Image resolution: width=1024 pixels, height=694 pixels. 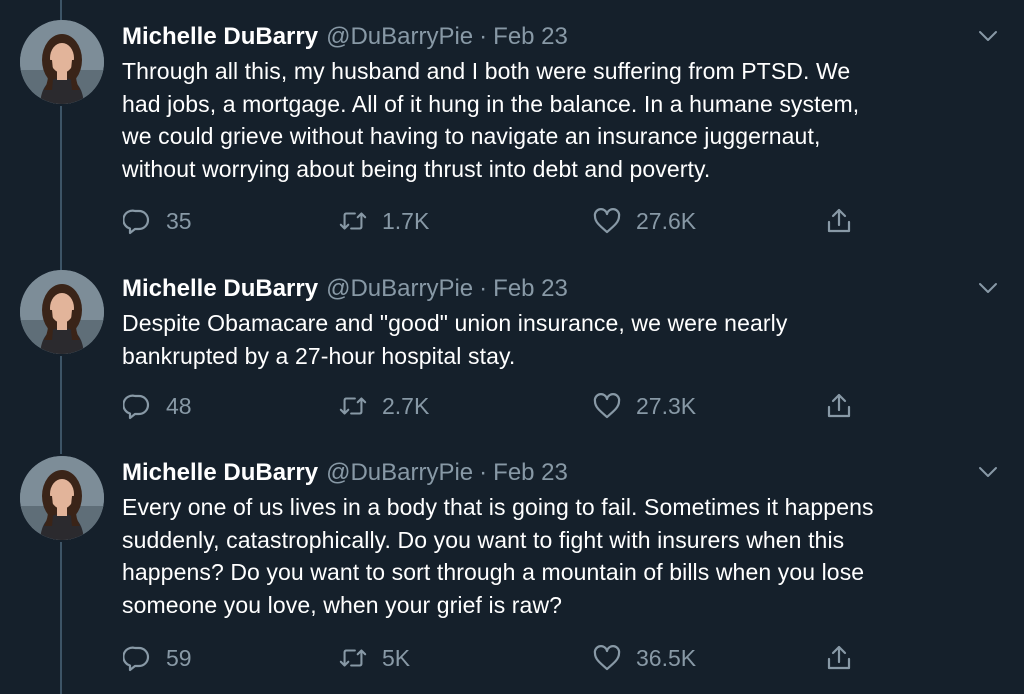 I want to click on retweet-count: 2.7K, so click(x=406, y=405).